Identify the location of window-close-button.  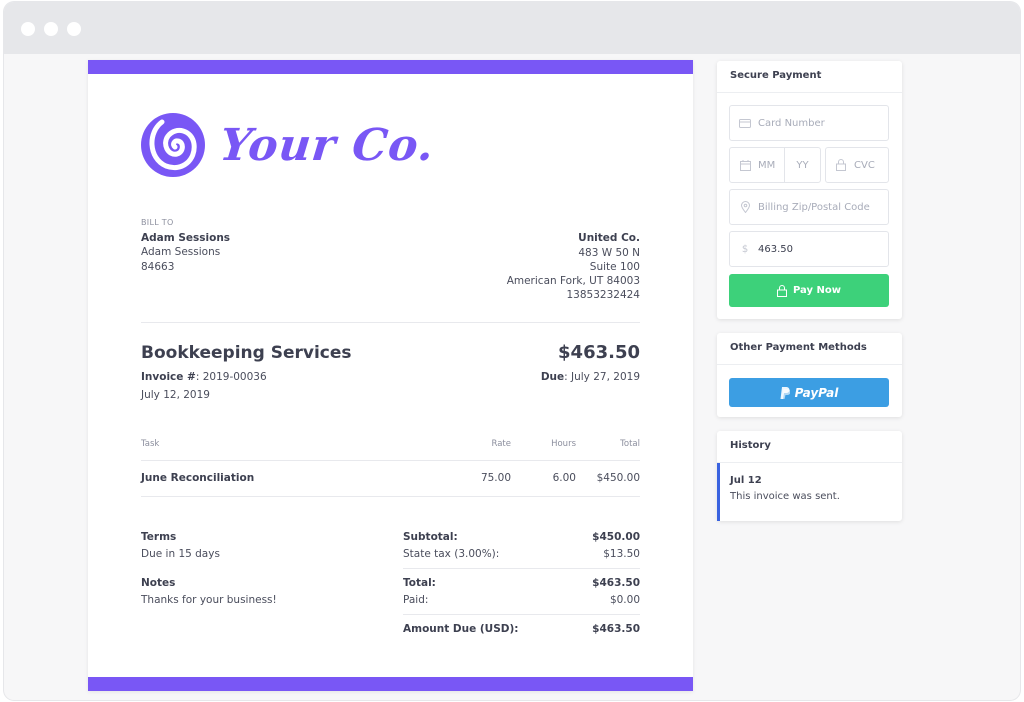
(28, 29).